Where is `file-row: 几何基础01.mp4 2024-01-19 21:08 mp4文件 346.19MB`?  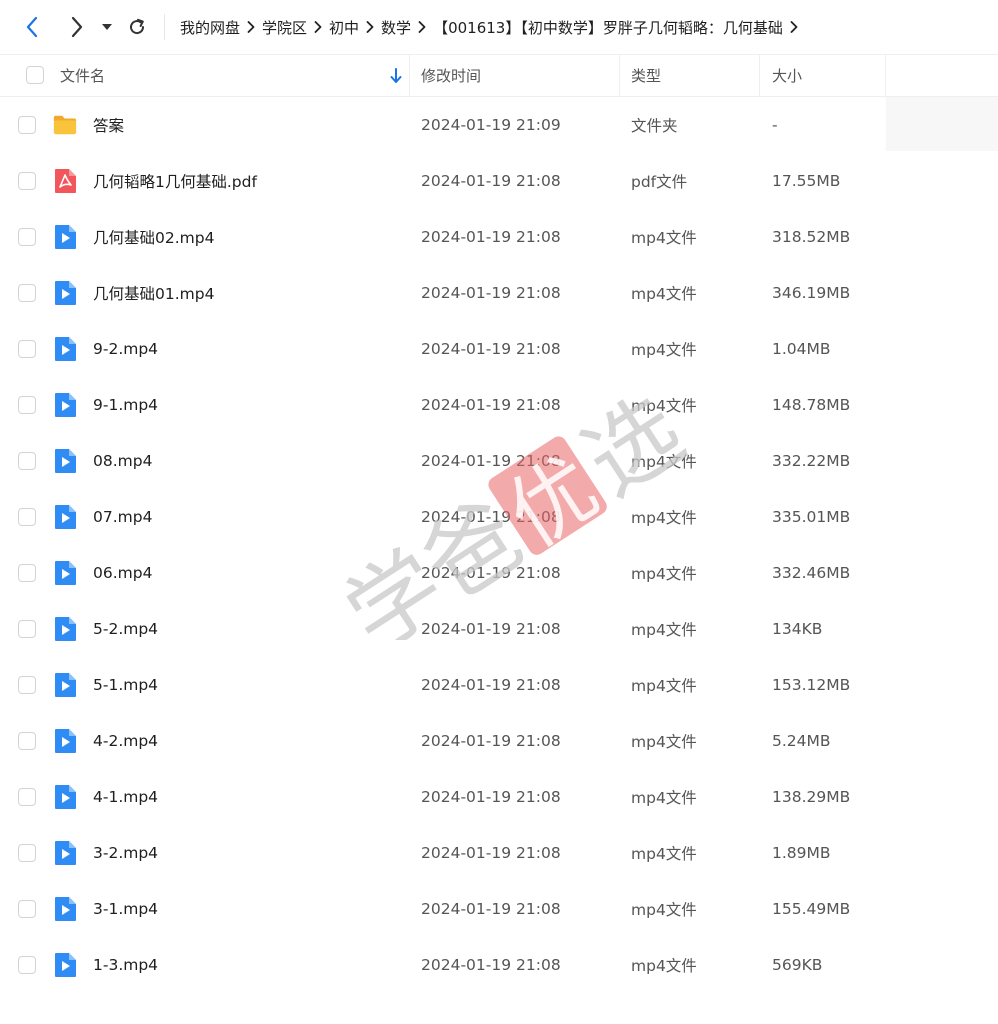
file-row: 几何基础01.mp4 2024-01-19 21:08 mp4文件 346.19MB is located at coordinates (499, 293).